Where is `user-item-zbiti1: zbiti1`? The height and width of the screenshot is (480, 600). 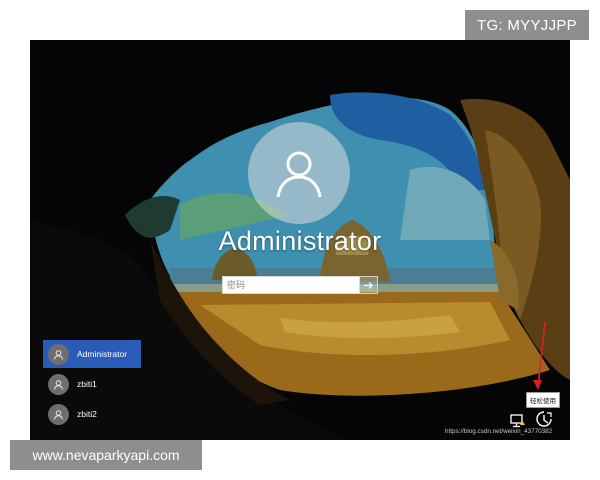
user-item-zbiti1: zbiti1 is located at coordinates (92, 384).